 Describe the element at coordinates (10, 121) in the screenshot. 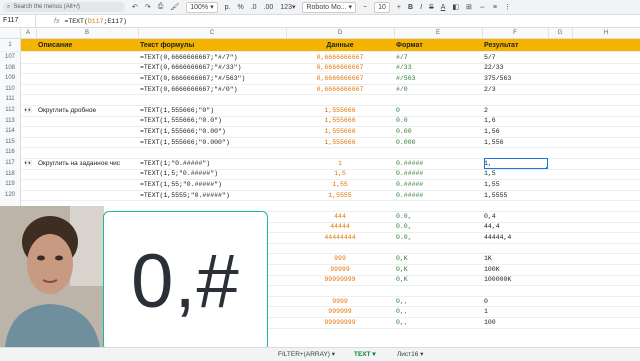

I see `row-number: 113` at that location.